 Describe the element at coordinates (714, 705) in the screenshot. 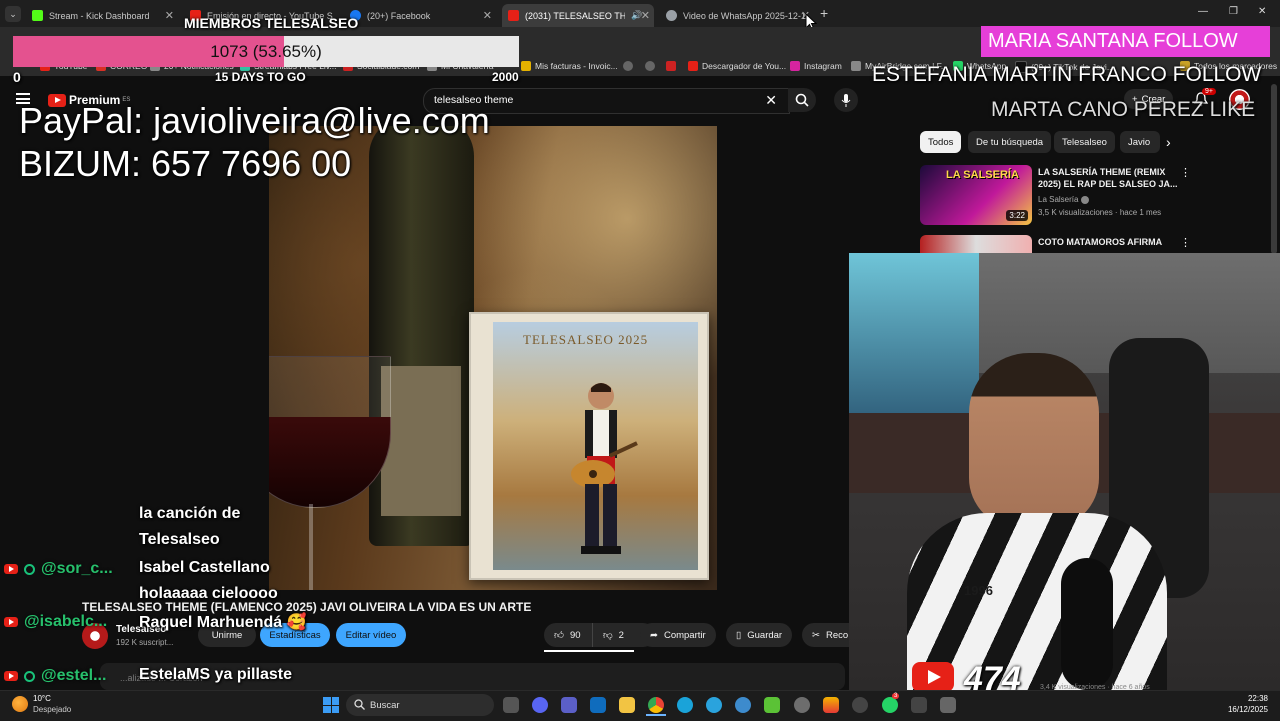

I see `telegram-icon` at that location.